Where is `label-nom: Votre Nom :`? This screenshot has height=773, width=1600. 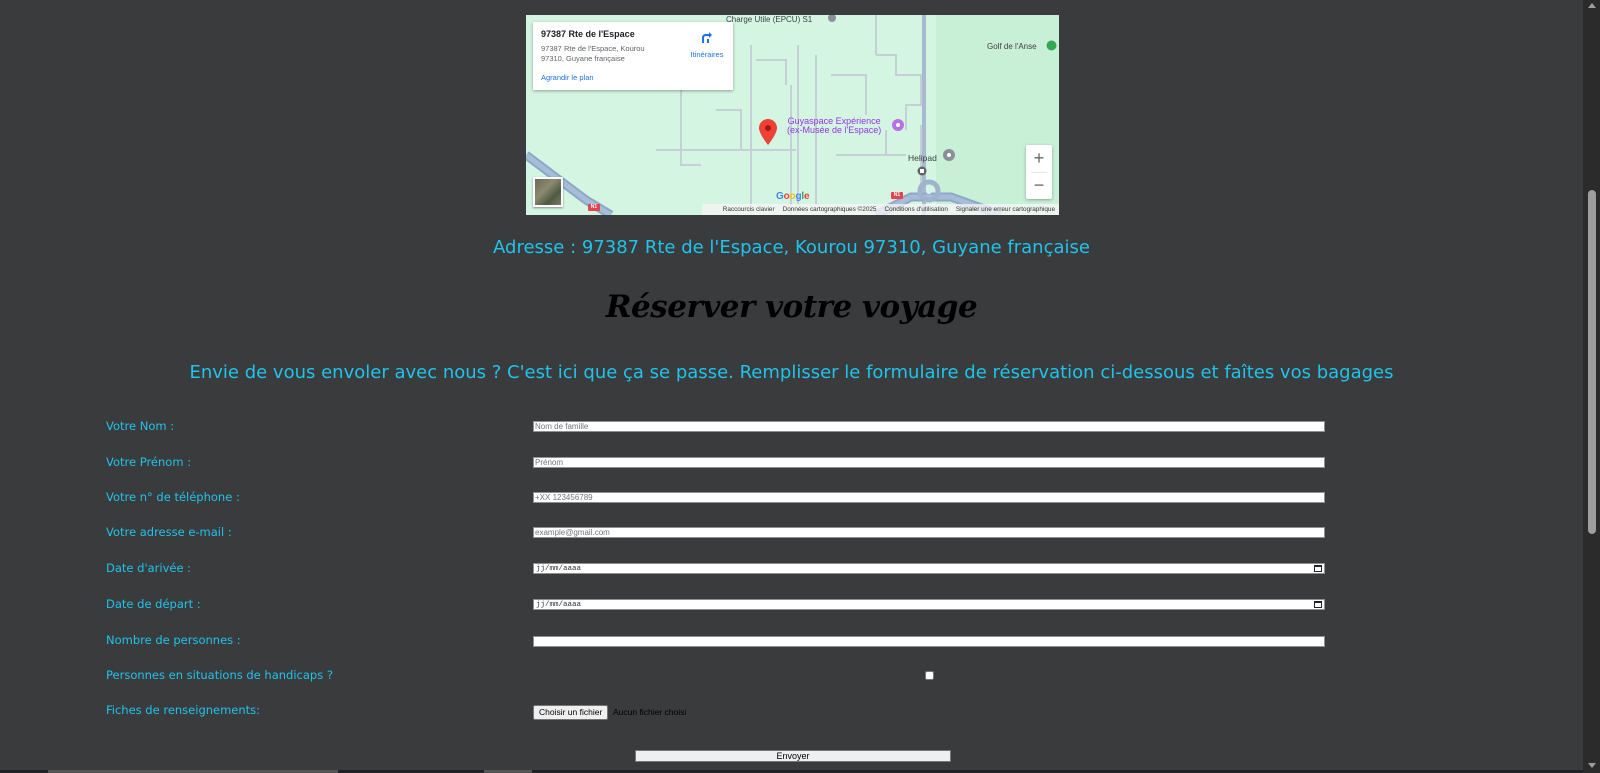 label-nom: Votre Nom : is located at coordinates (140, 426).